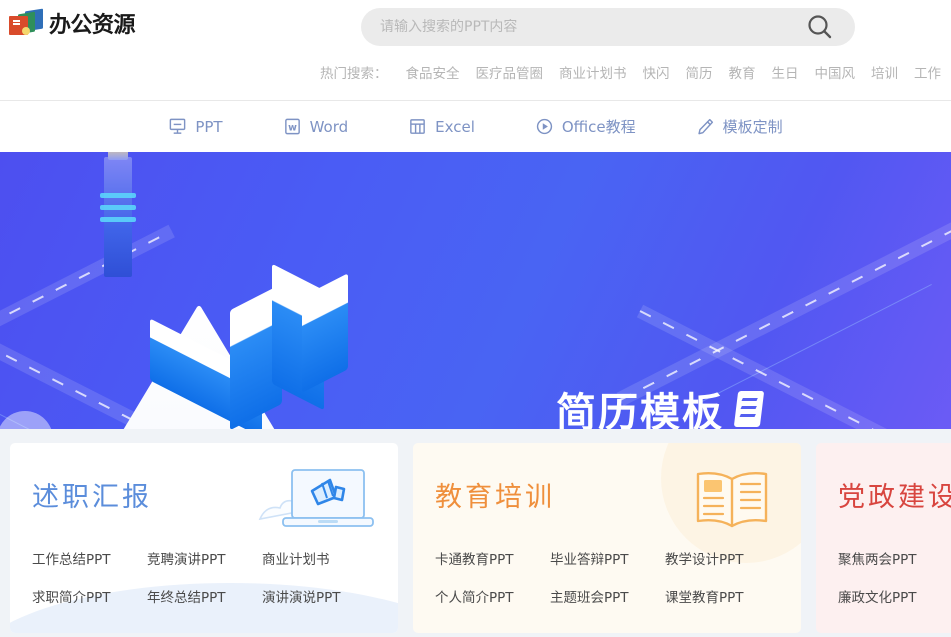 This screenshot has width=951, height=637. I want to click on hot-search-item-5: 教育, so click(742, 72).